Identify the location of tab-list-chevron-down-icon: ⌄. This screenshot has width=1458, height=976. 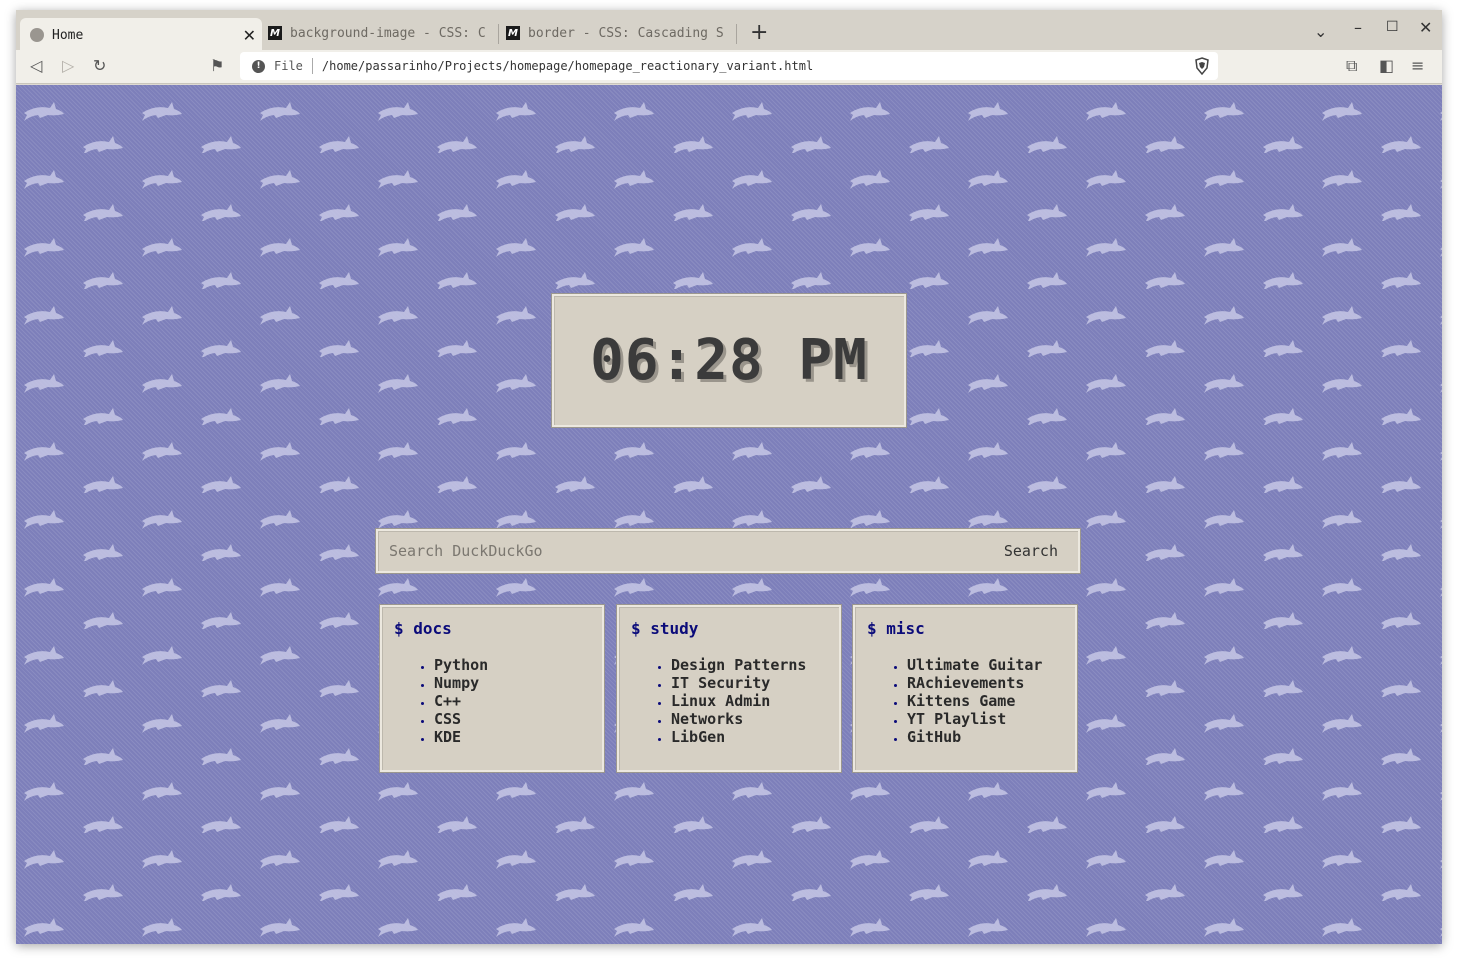
(1320, 31).